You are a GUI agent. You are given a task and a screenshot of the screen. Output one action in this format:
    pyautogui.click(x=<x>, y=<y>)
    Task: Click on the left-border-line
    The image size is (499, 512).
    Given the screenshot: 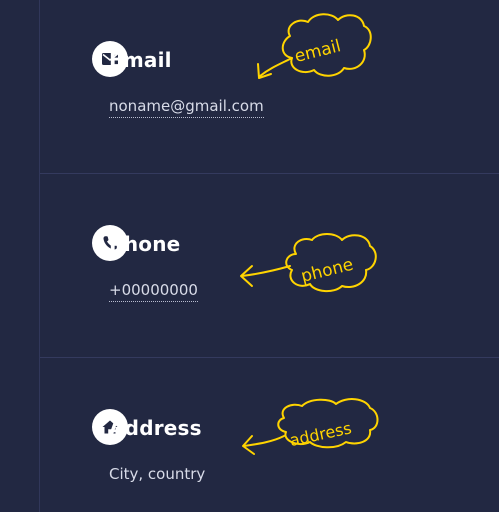 What is the action you would take?
    pyautogui.click(x=39, y=256)
    